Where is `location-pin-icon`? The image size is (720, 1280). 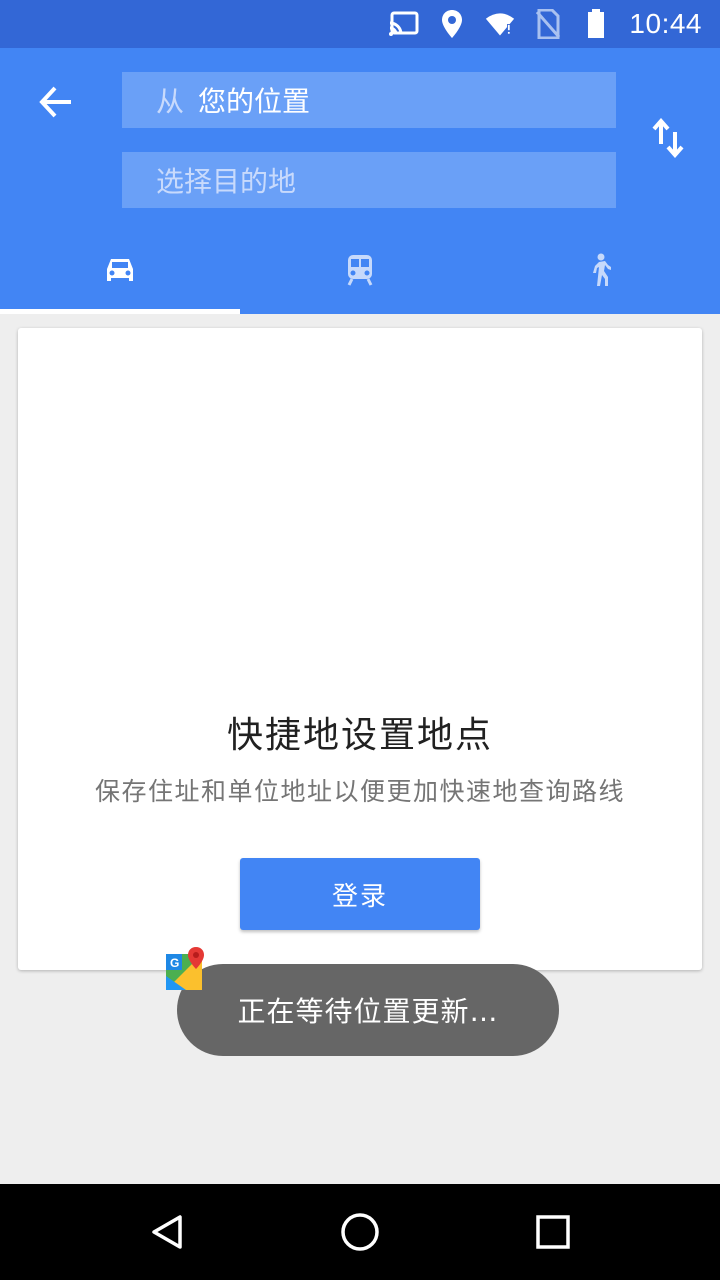 location-pin-icon is located at coordinates (452, 24).